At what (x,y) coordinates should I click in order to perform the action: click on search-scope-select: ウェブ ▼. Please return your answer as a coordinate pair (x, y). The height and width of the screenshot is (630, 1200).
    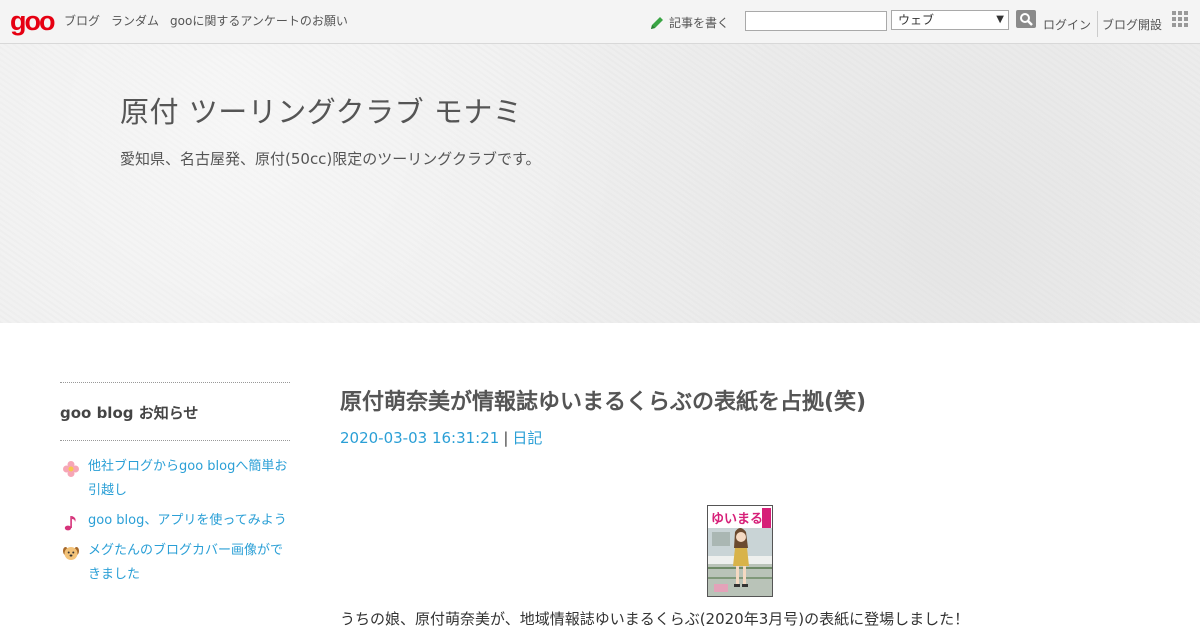
    Looking at the image, I should click on (950, 20).